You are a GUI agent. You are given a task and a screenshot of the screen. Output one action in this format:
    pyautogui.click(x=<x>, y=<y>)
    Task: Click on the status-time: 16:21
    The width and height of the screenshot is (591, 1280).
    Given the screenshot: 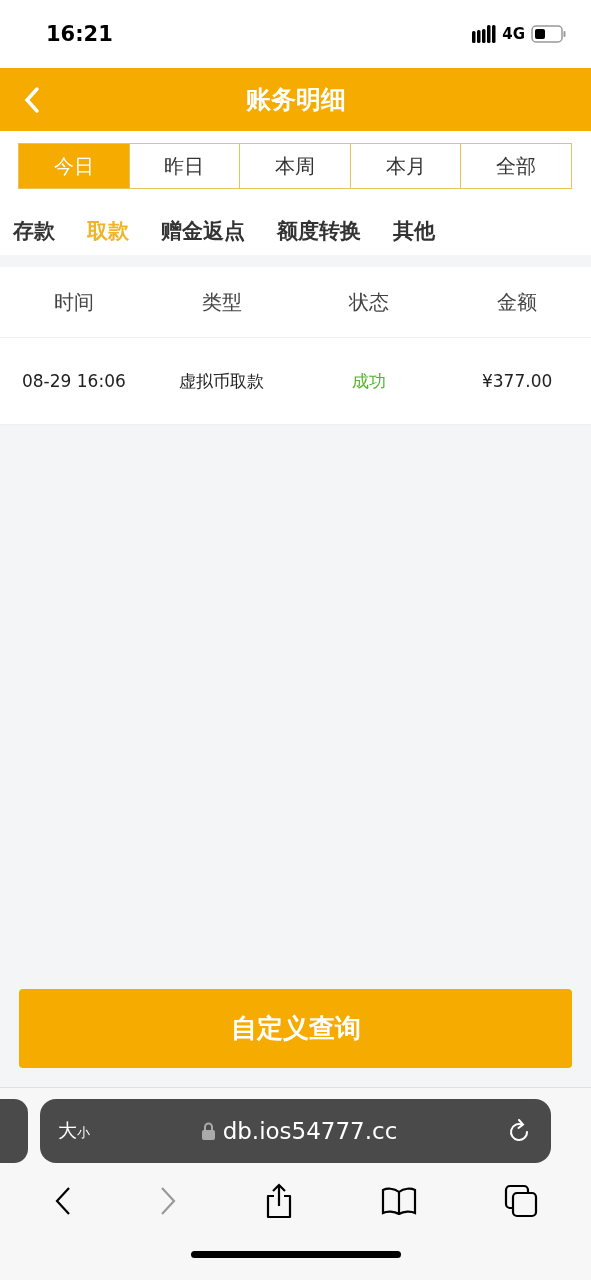 What is the action you would take?
    pyautogui.click(x=79, y=34)
    